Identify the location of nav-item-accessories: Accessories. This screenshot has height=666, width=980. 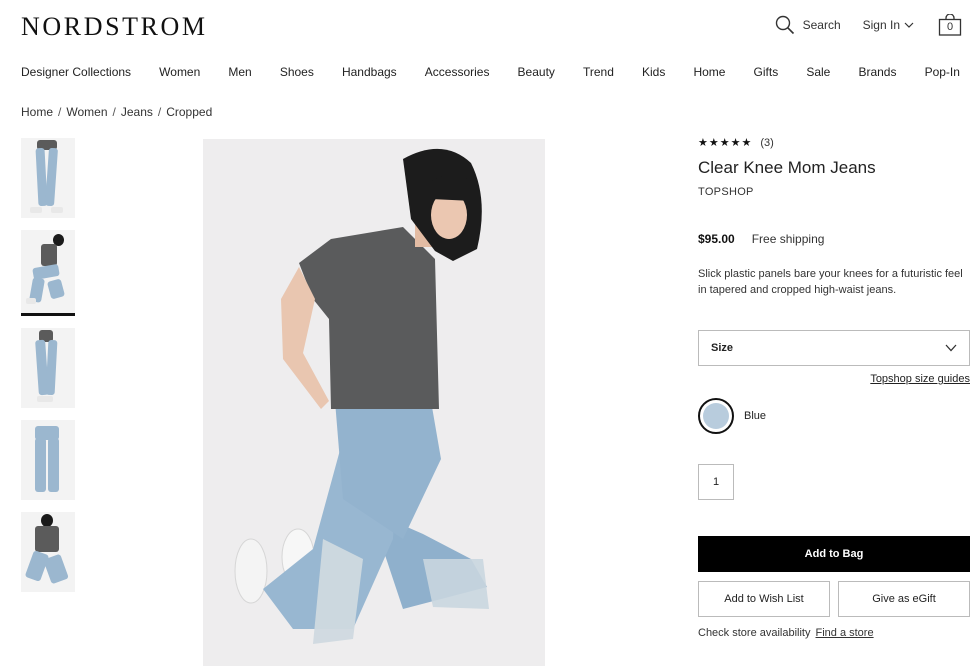
(457, 72).